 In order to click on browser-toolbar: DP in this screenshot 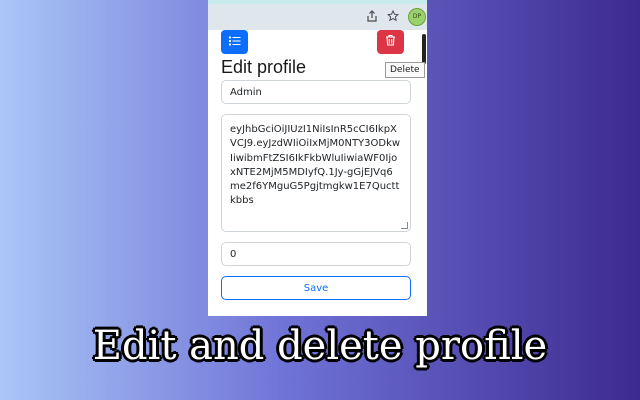, I will do `click(317, 15)`.